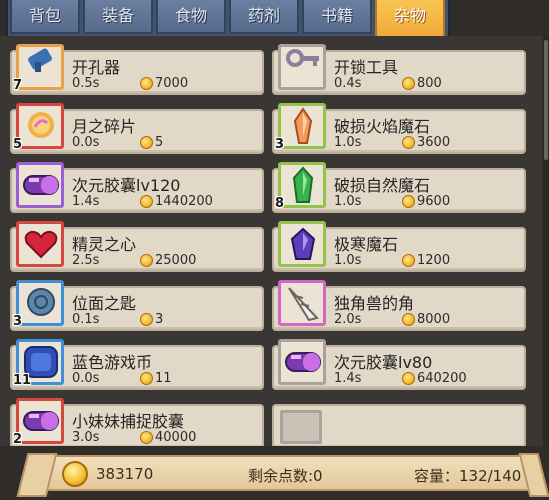 The height and width of the screenshot is (500, 549). What do you see at coordinates (38, 68) in the screenshot?
I see `item-icon-frame: 7` at bounding box center [38, 68].